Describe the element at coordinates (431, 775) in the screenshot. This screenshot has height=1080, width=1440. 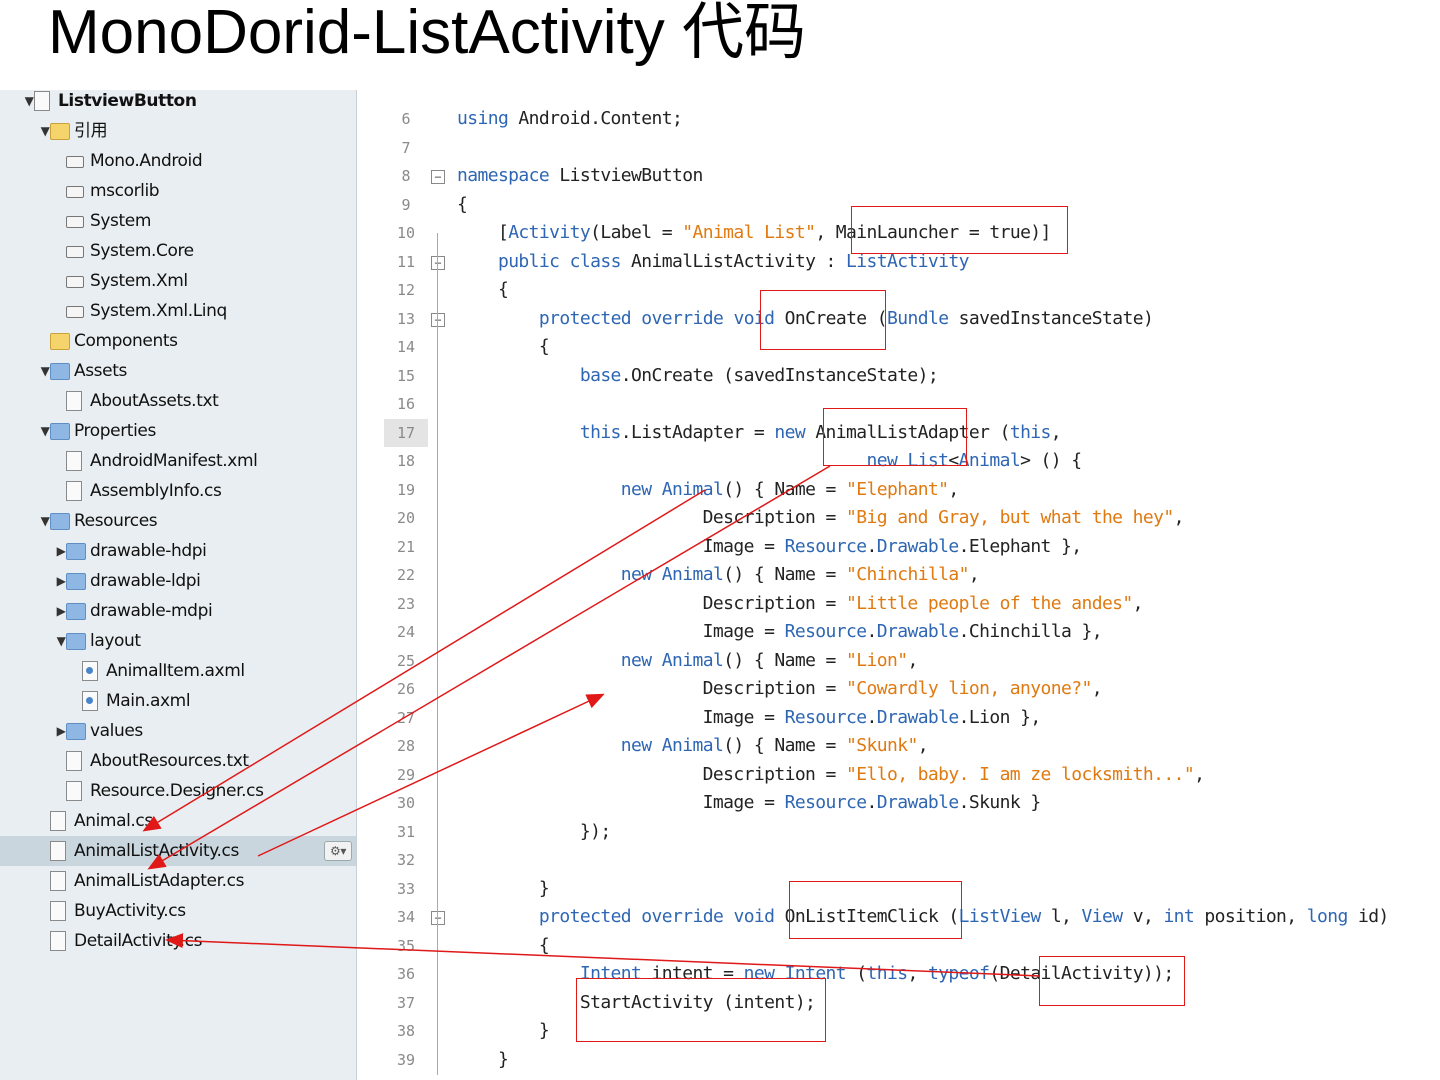
I see `arrow-from-animallistactivity-cs` at that location.